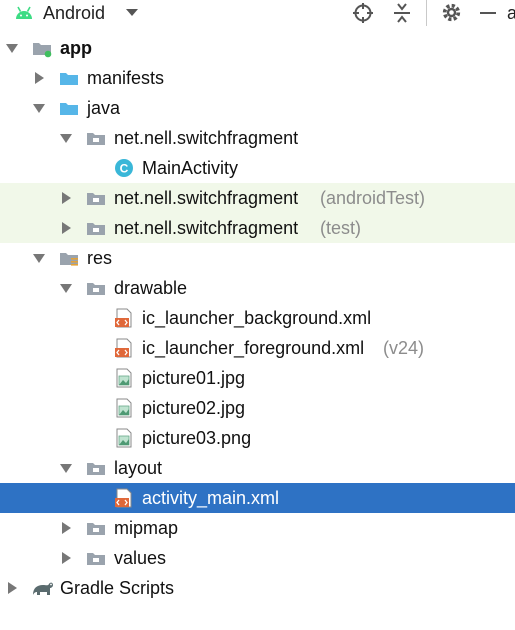 Image resolution: width=515 pixels, height=630 pixels. What do you see at coordinates (257, 258) in the screenshot?
I see `tree-item-res: res` at bounding box center [257, 258].